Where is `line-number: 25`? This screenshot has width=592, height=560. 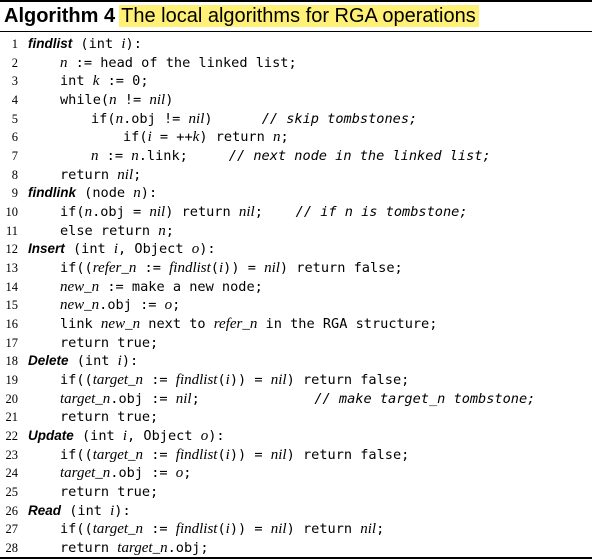 line-number: 25 is located at coordinates (12, 491).